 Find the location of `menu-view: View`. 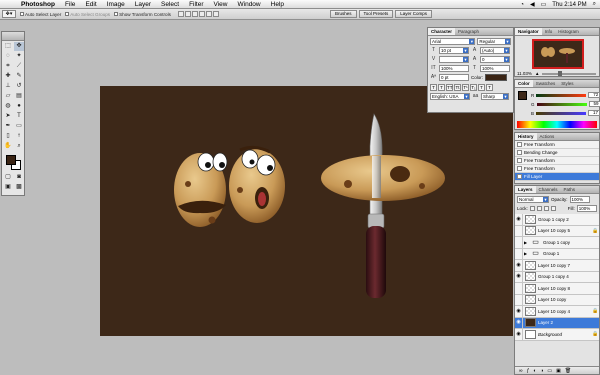

menu-view: View is located at coordinates (221, 4).